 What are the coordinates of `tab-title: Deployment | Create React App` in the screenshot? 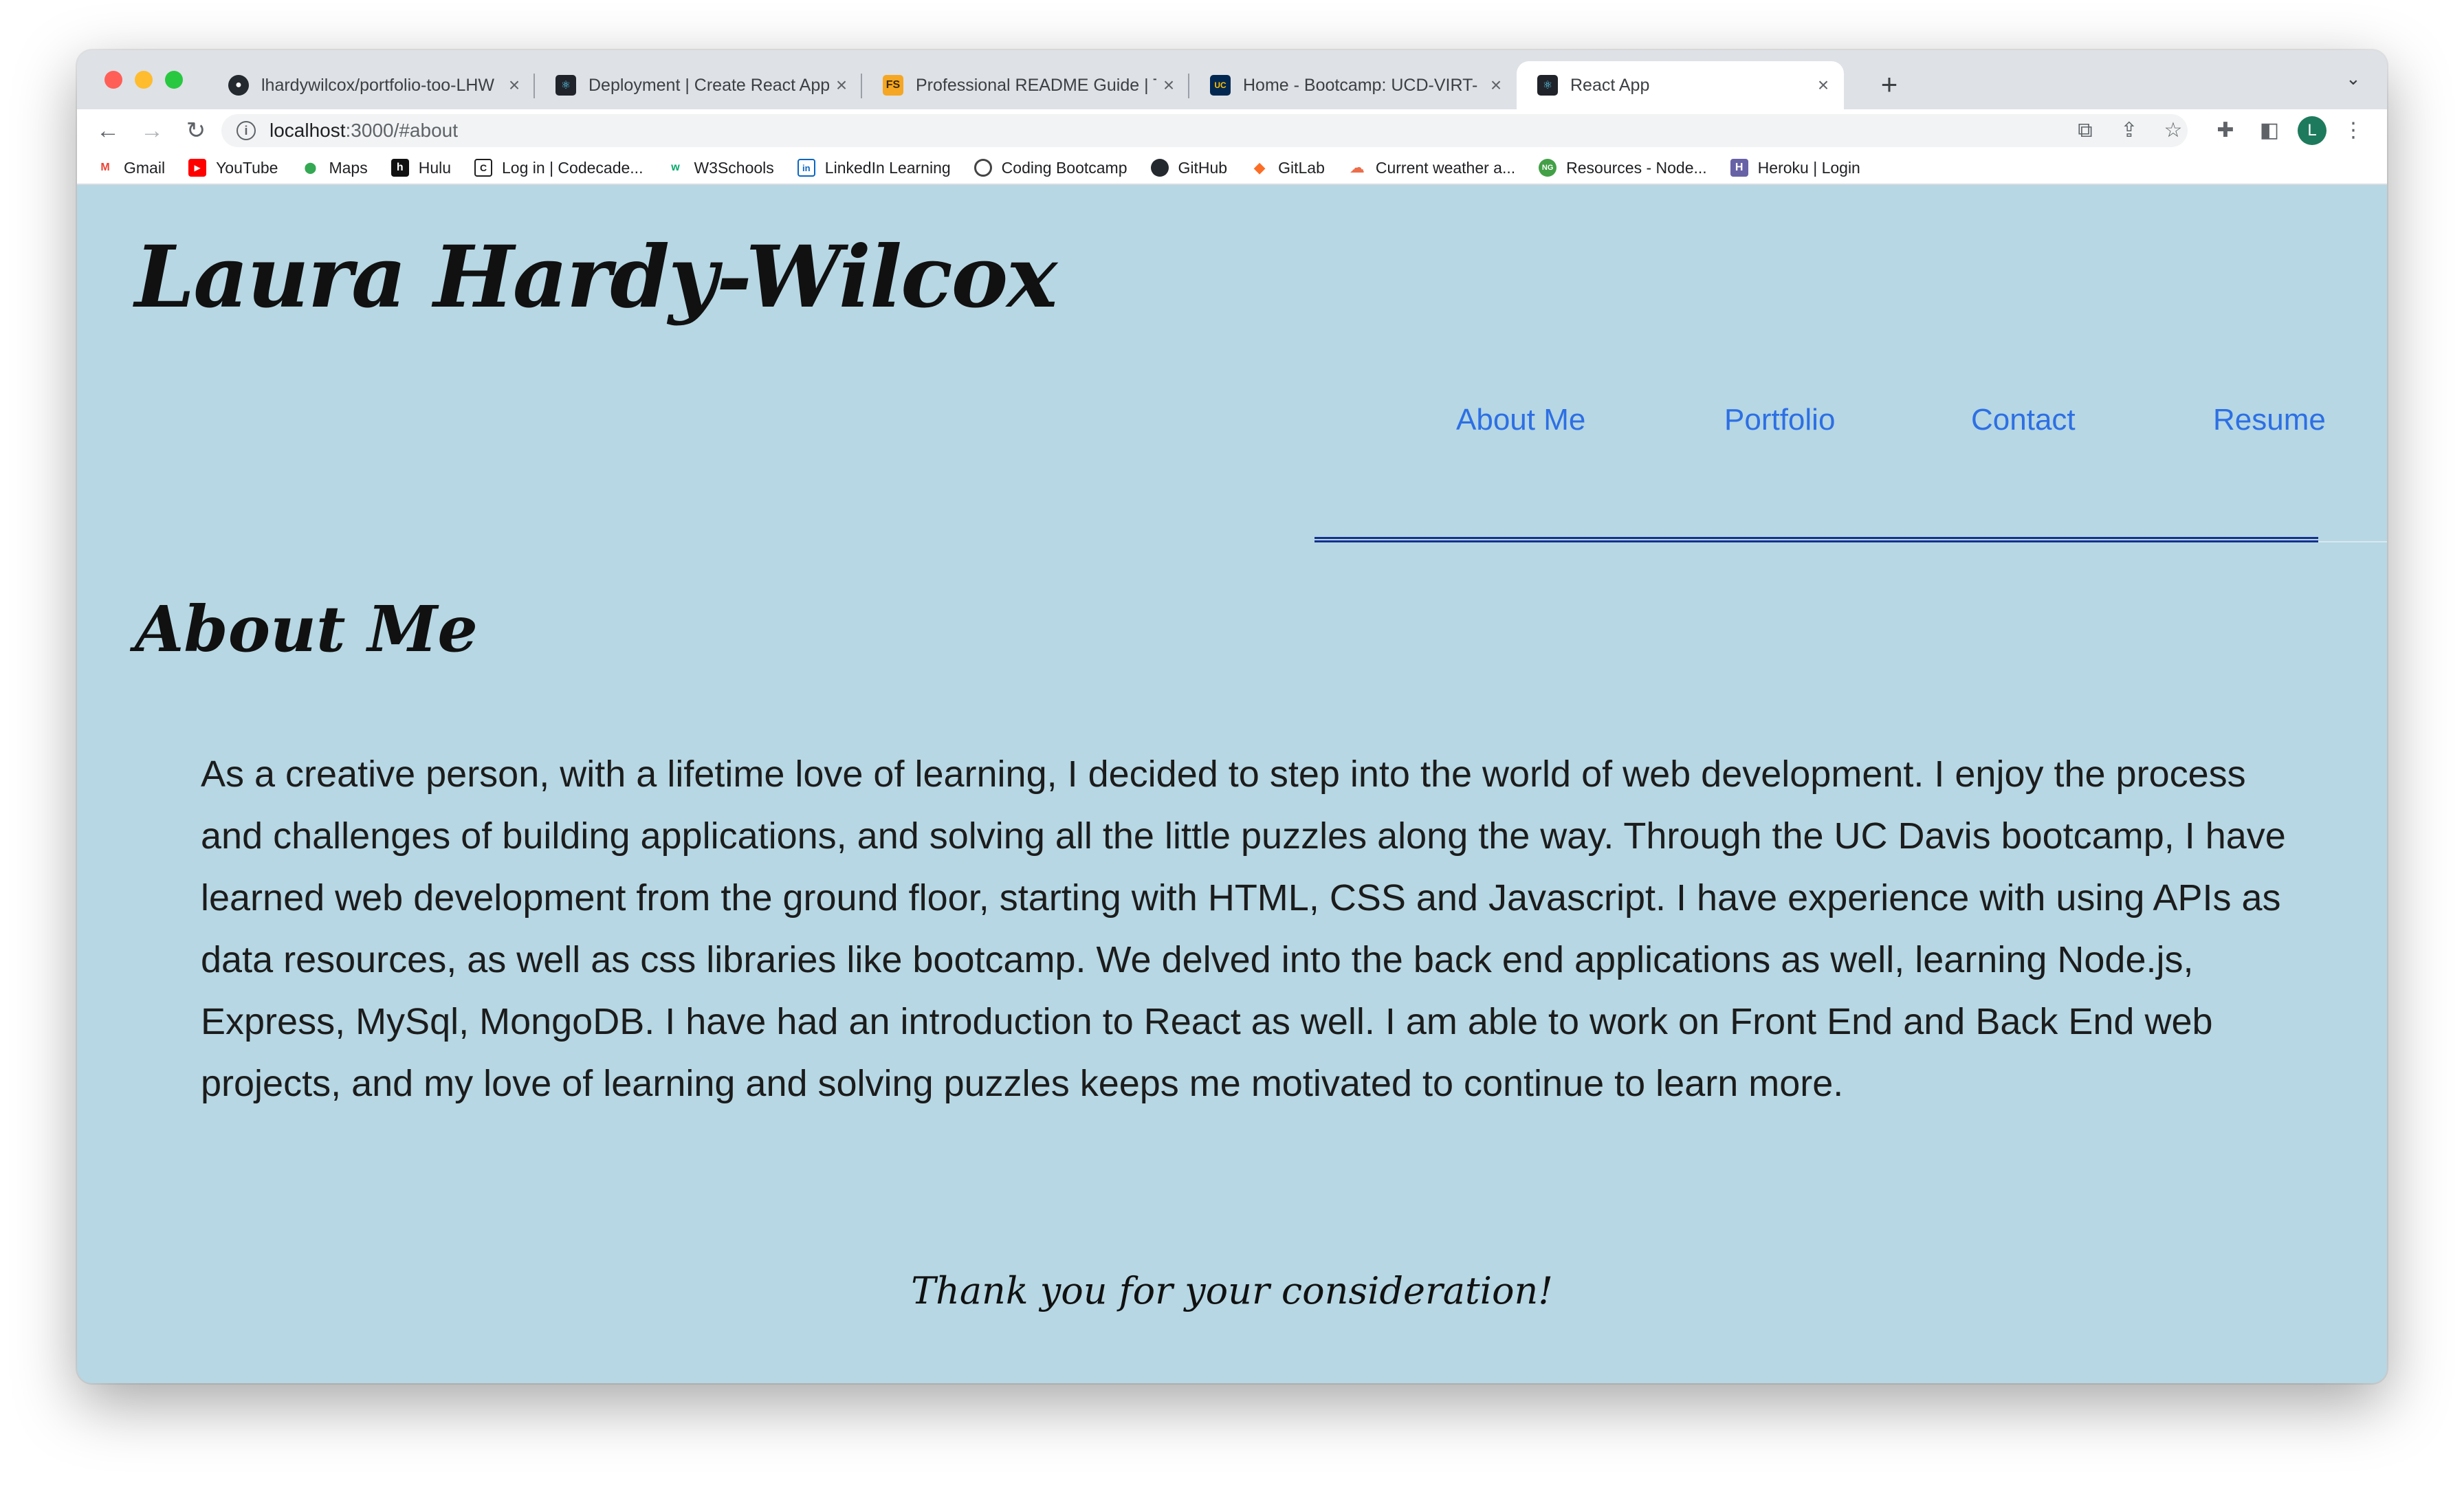 It's located at (708, 85).